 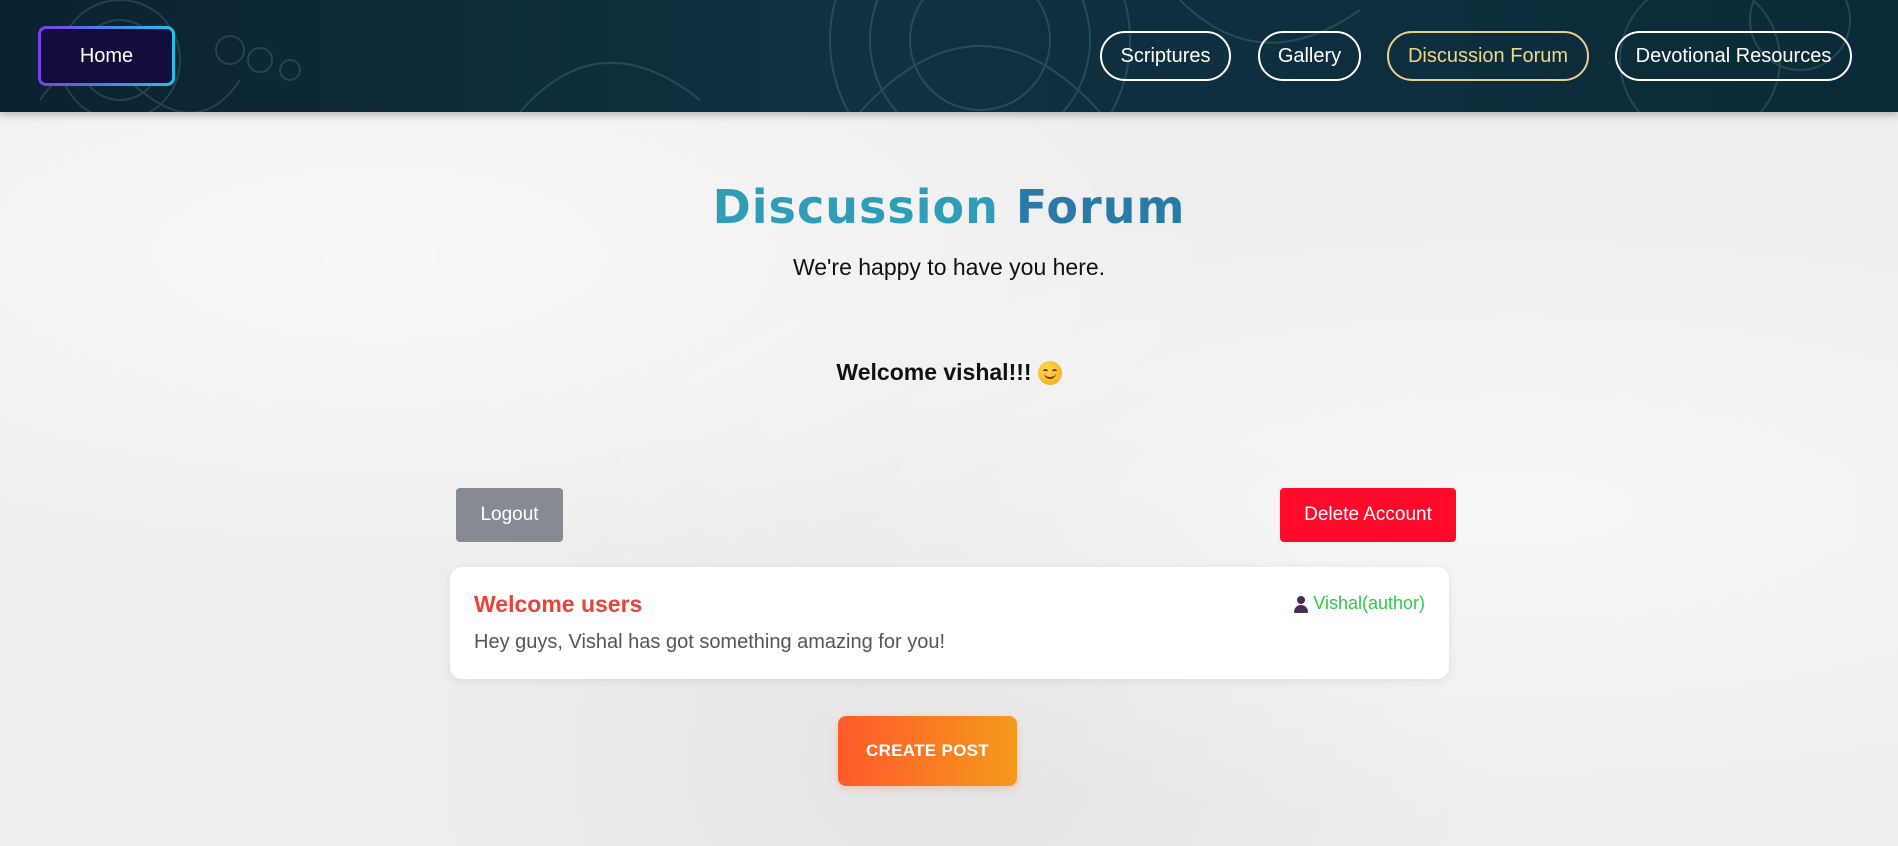 I want to click on welcome-text: Welcome vishal!!!, so click(x=934, y=372).